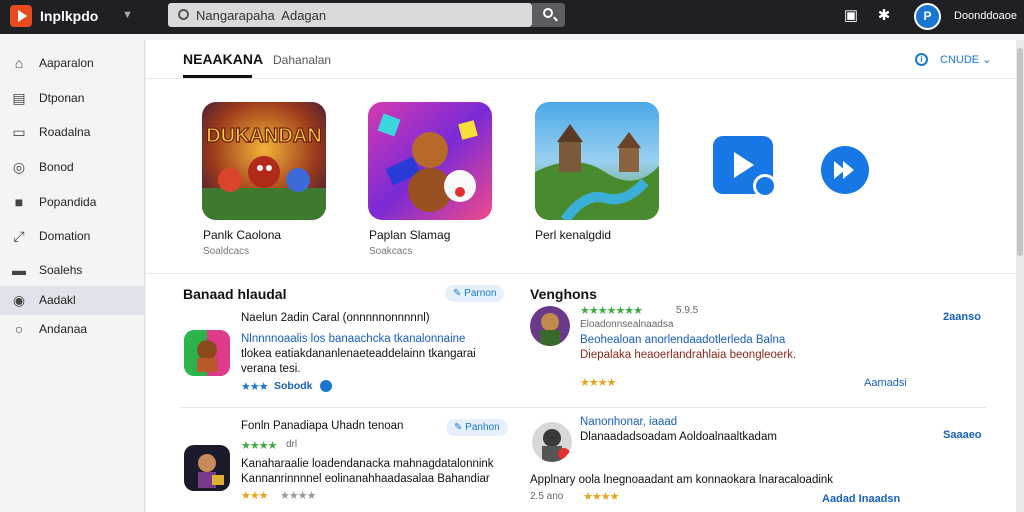 The image size is (1024, 512). I want to click on sidebar-item-label: Domation, so click(65, 236).